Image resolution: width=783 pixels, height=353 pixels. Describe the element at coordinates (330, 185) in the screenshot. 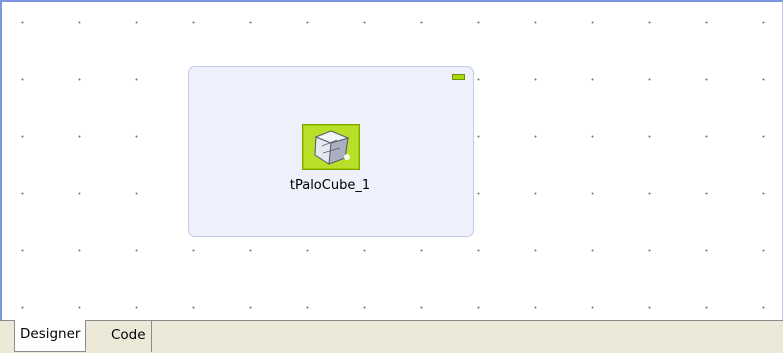

I see `component-label: tPaloCube_1` at that location.